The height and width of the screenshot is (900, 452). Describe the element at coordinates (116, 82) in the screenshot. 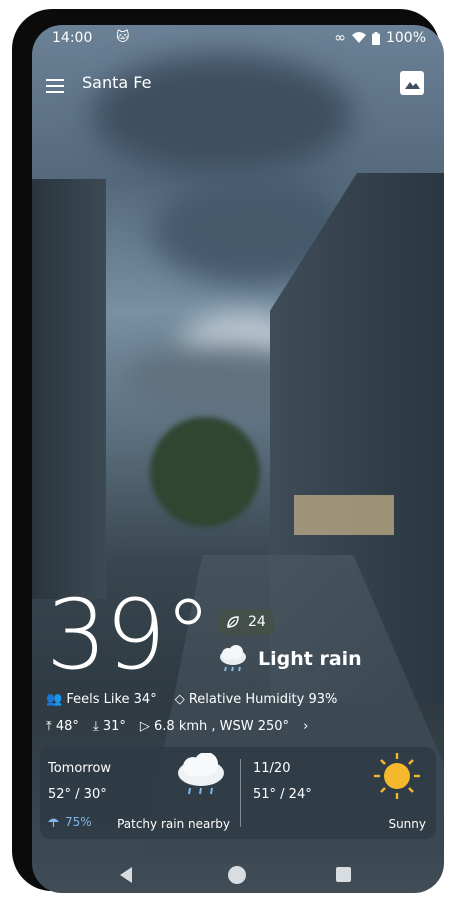

I see `city-name: Santa Fe` at that location.